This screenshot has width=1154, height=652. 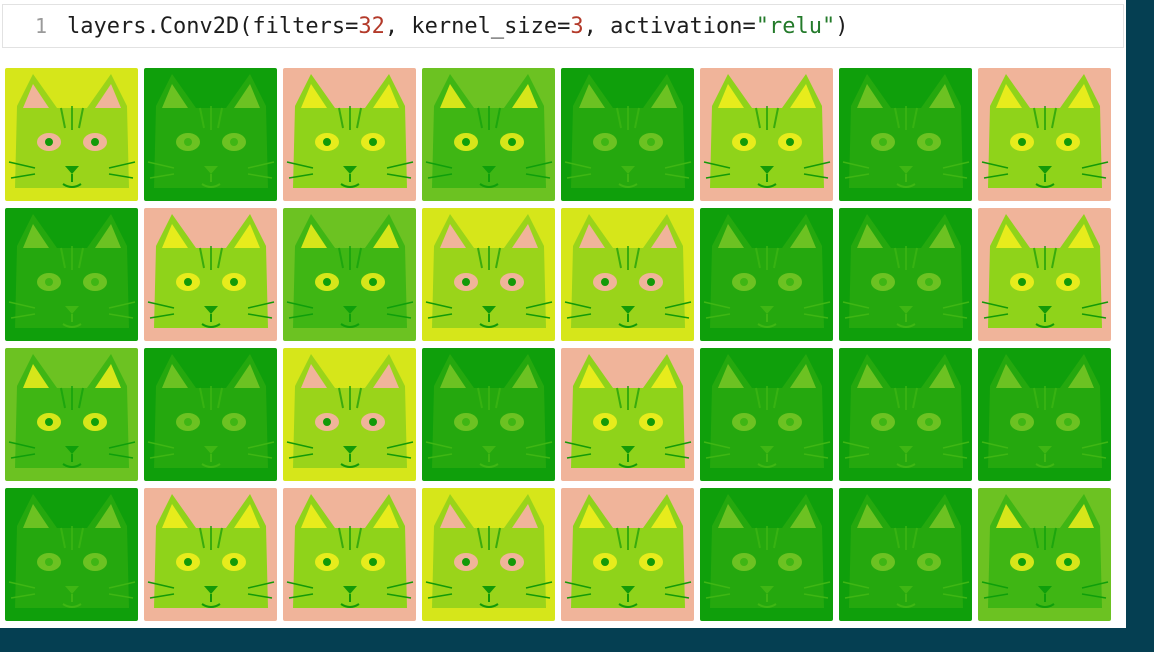 What do you see at coordinates (40, 26) in the screenshot?
I see `line-number: 1` at bounding box center [40, 26].